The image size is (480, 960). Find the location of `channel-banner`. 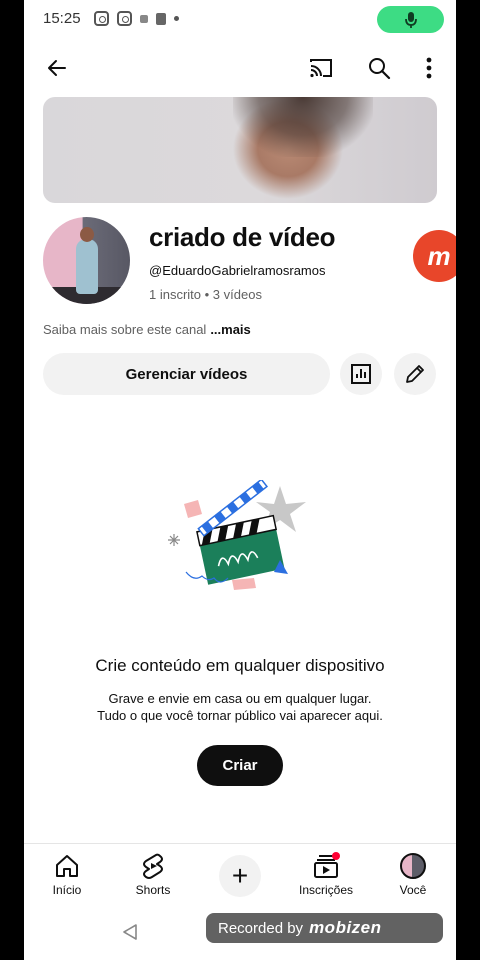

channel-banner is located at coordinates (240, 150).